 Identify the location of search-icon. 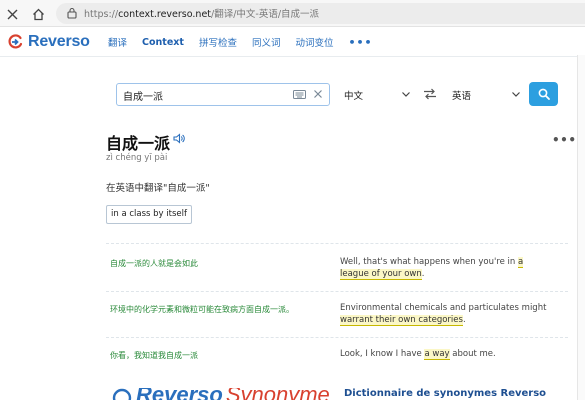
(544, 94).